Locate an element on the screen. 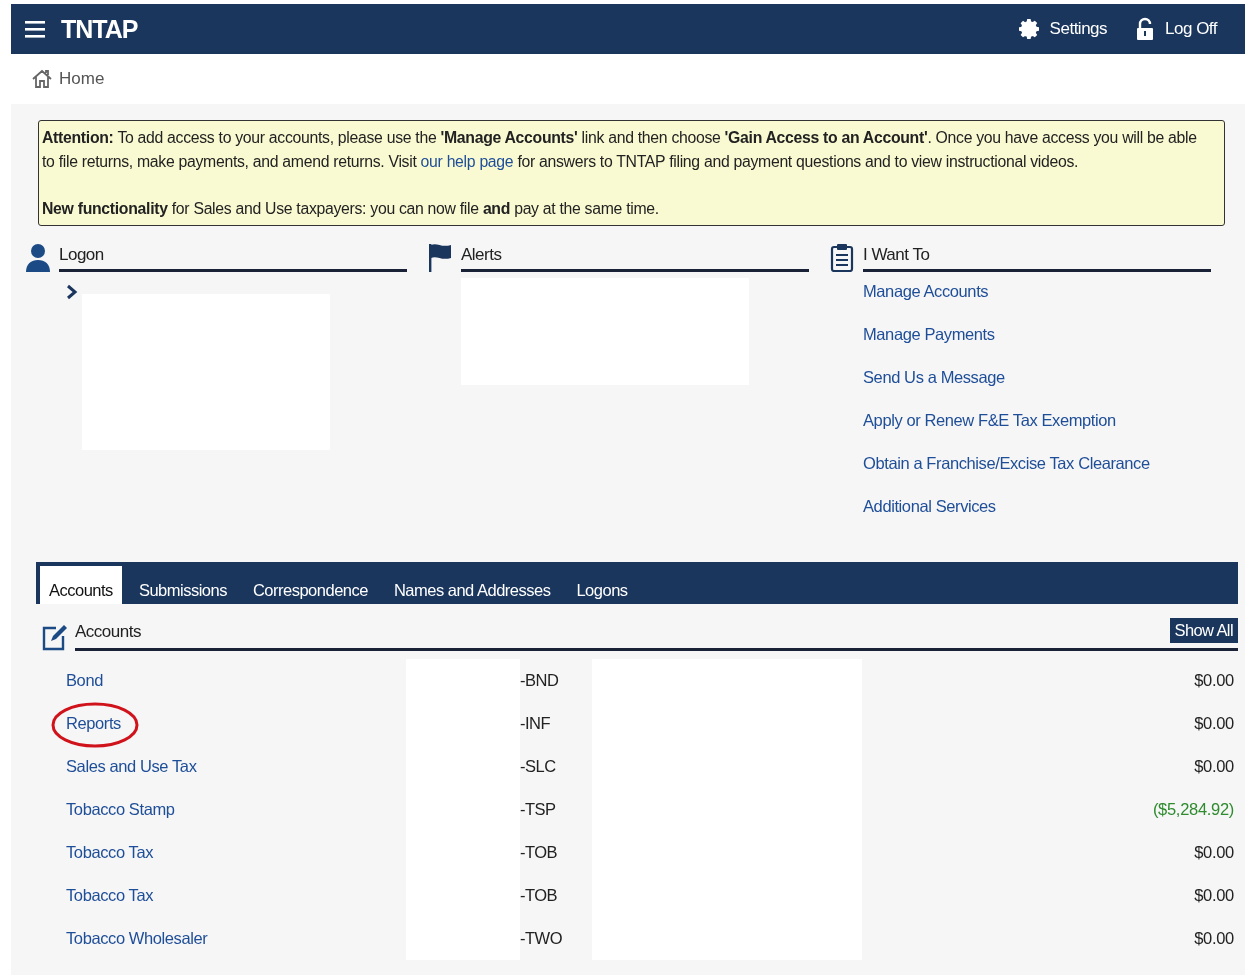  notice-text: New functionality for Sales and Use taxpayers: you can now file and pay at the same time. is located at coordinates (351, 209).